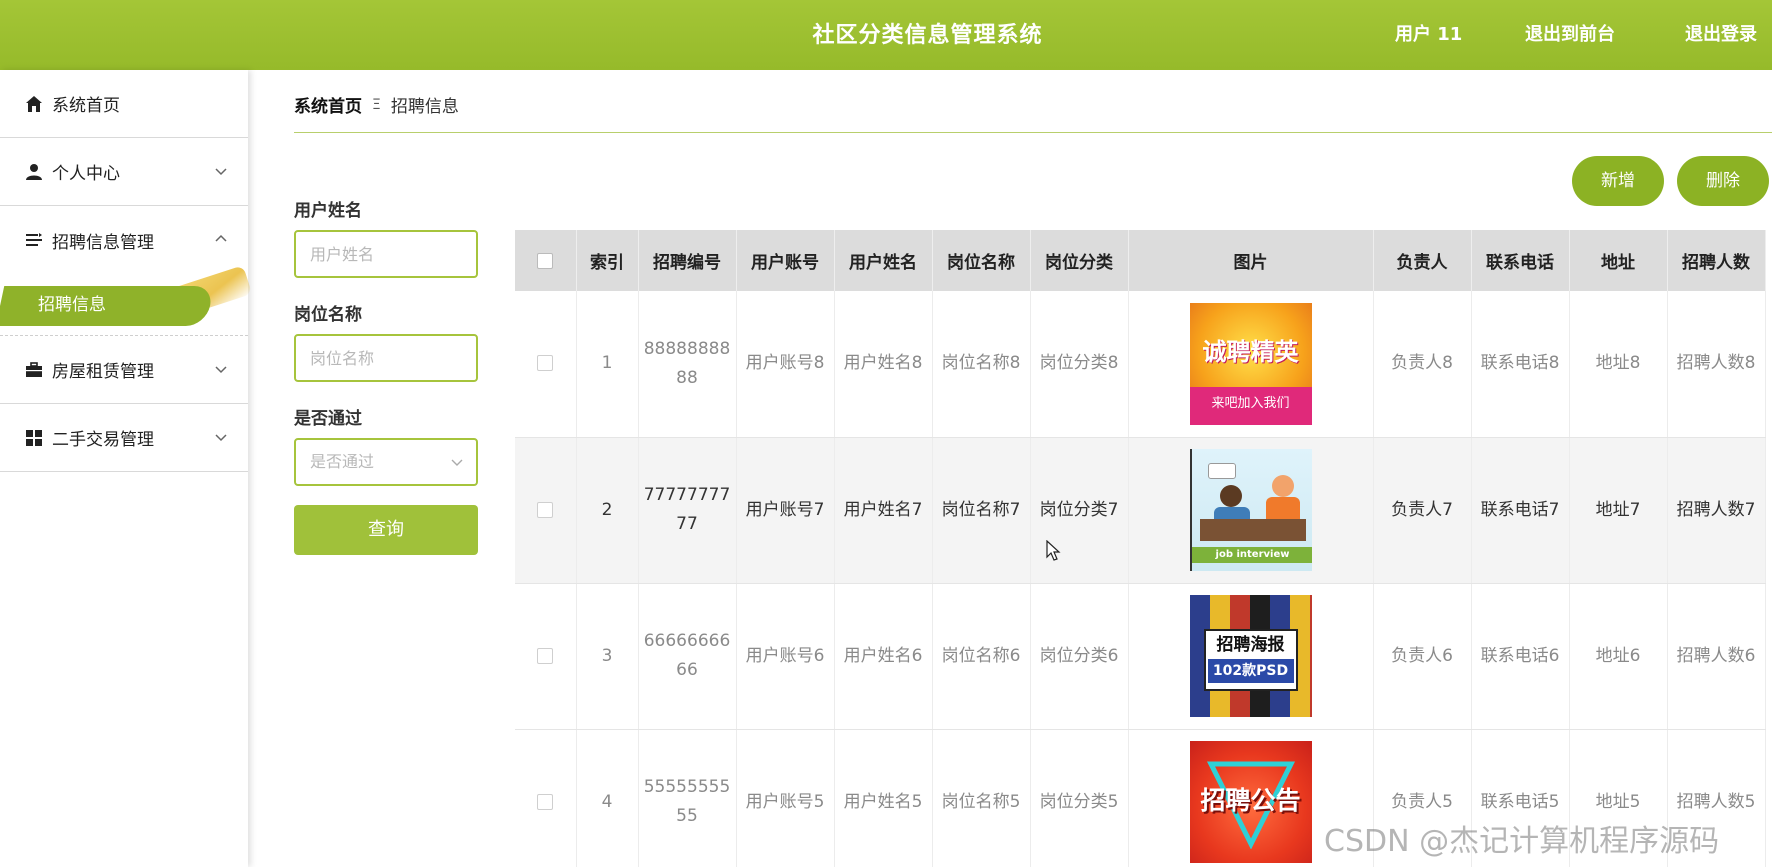  What do you see at coordinates (1422, 510) in the screenshot?
I see `cell-manager: 负责人7` at bounding box center [1422, 510].